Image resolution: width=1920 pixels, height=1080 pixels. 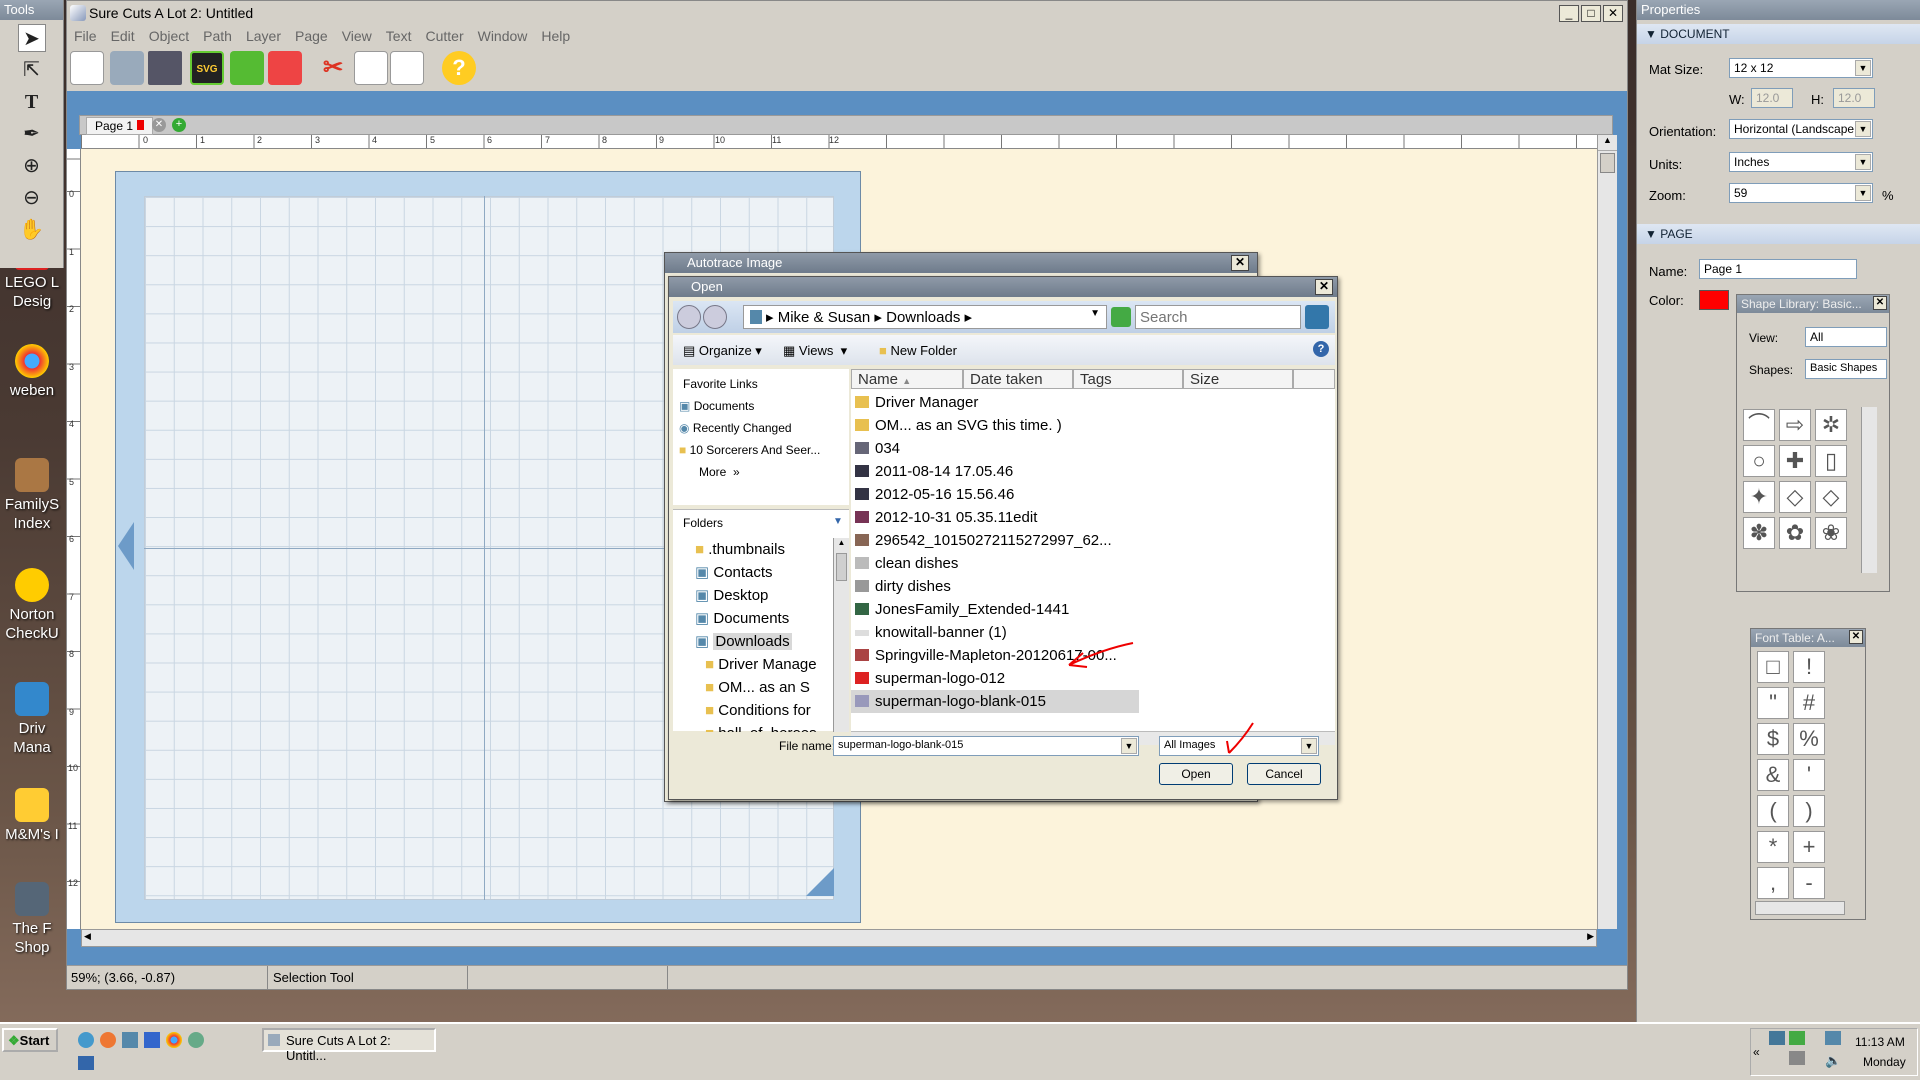 What do you see at coordinates (1773, 739) in the screenshot?
I see `glyph-cell: $` at bounding box center [1773, 739].